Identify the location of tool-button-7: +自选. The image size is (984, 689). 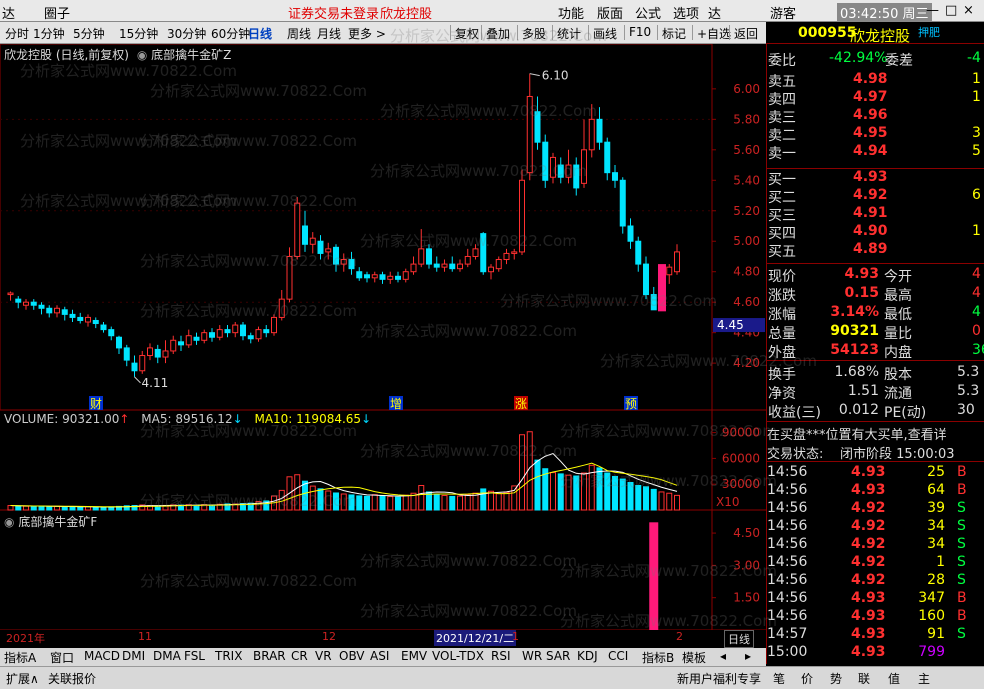
(714, 33).